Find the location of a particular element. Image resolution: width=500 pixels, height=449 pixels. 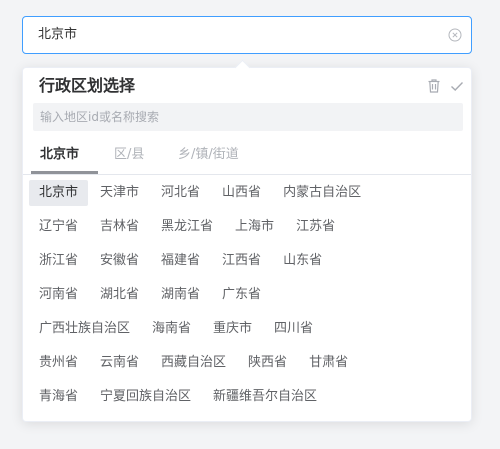

region-item: 天津市 is located at coordinates (119, 193).